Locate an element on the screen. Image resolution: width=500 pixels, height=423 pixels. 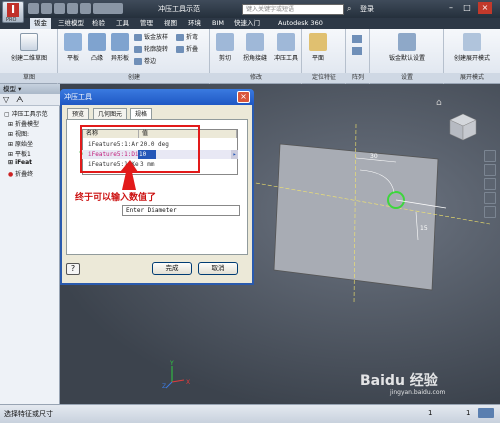
dialog-title: 冲压工具 is located at coordinates (157, 97).